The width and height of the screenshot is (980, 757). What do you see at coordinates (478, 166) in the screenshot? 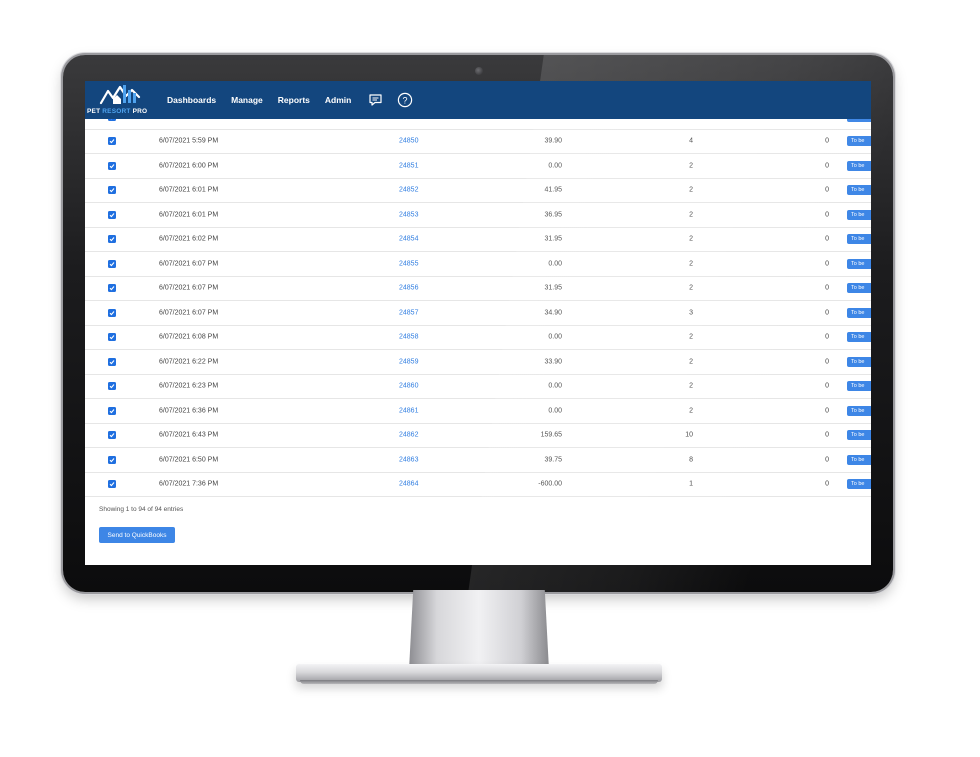
I see `table-row: 6/07/2021 6:00 PM 24851 0.00 2 0 To be` at bounding box center [478, 166].